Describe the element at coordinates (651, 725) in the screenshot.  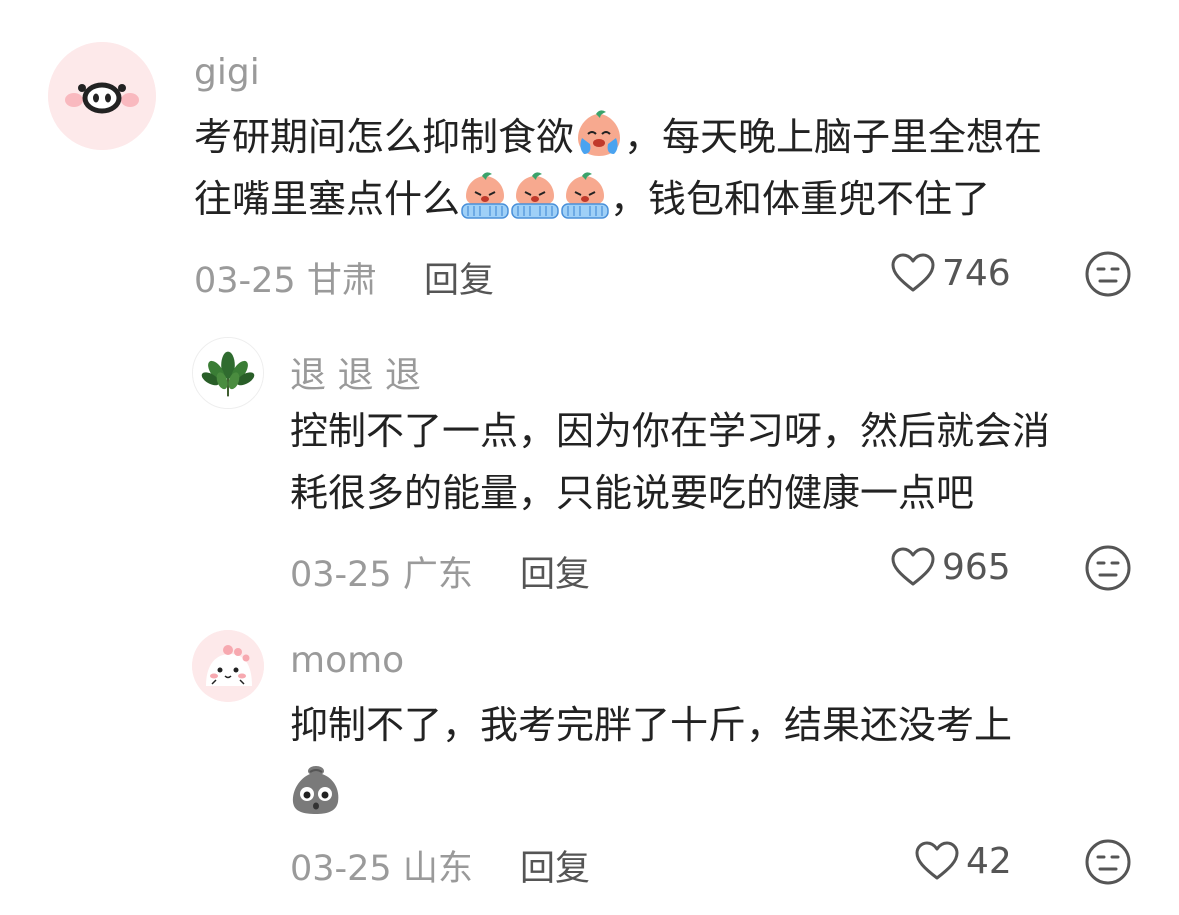
I see `comment-text-line: 抑制不了，我考完胖了十斤，结果还没考上` at that location.